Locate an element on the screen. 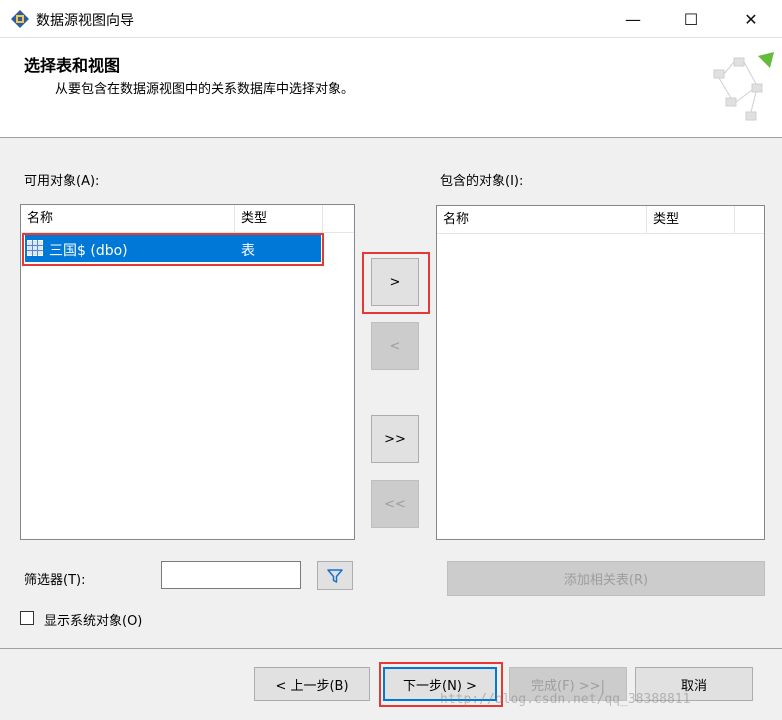  add-related-tables-button: 添加相关表(R) is located at coordinates (606, 578).